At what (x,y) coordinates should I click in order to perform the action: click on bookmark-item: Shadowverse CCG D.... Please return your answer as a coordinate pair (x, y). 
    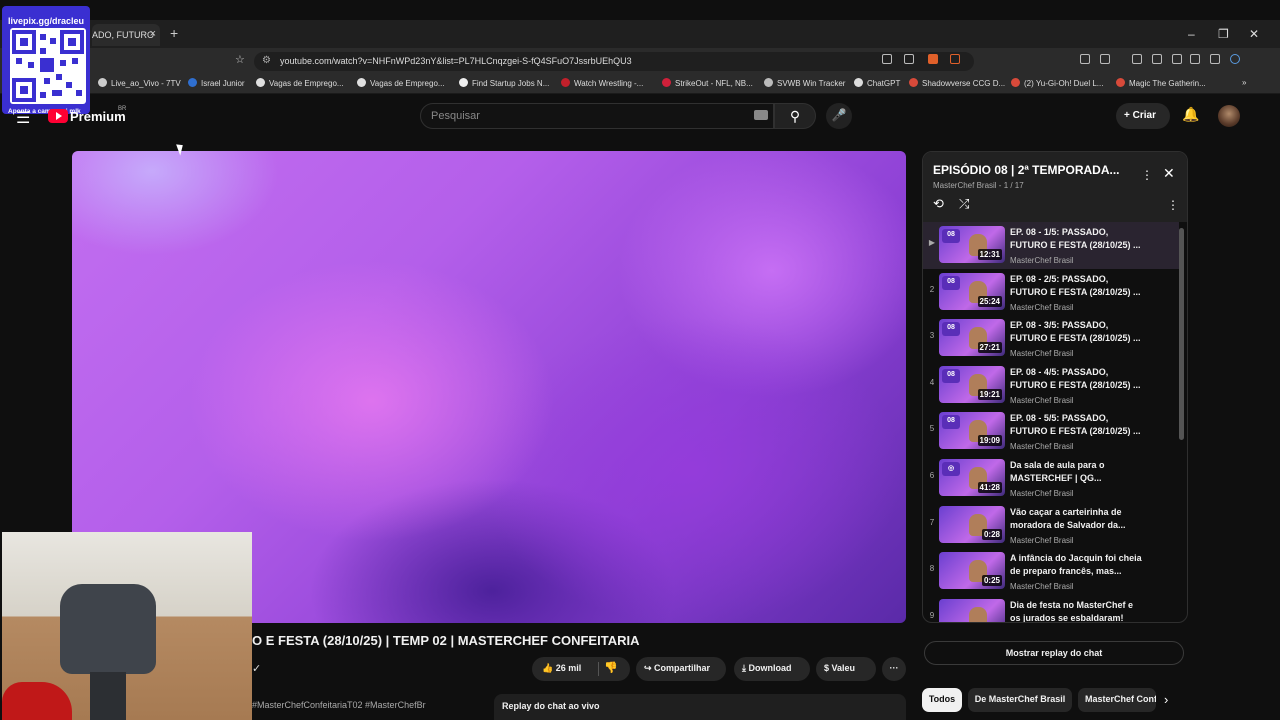
    Looking at the image, I should click on (957, 83).